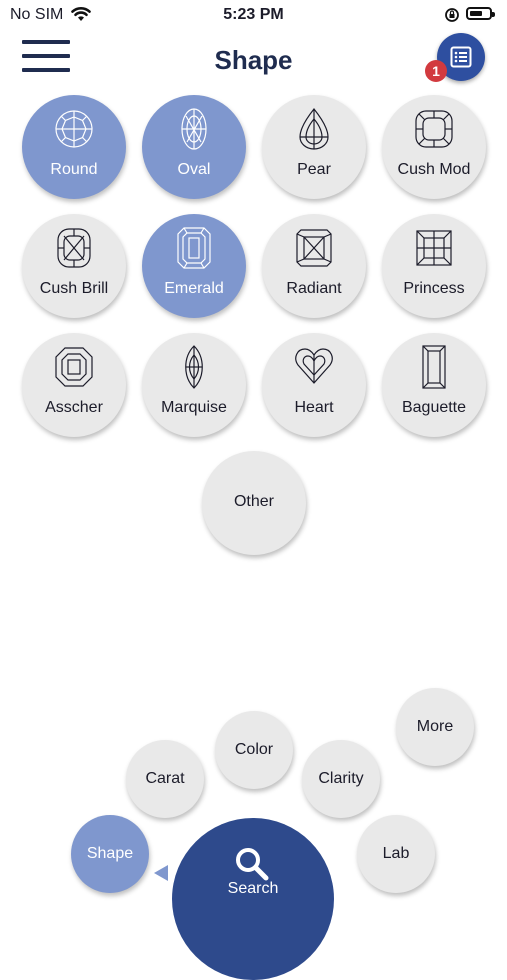  Describe the element at coordinates (194, 248) in the screenshot. I see `emerald-diamond-icon` at that location.